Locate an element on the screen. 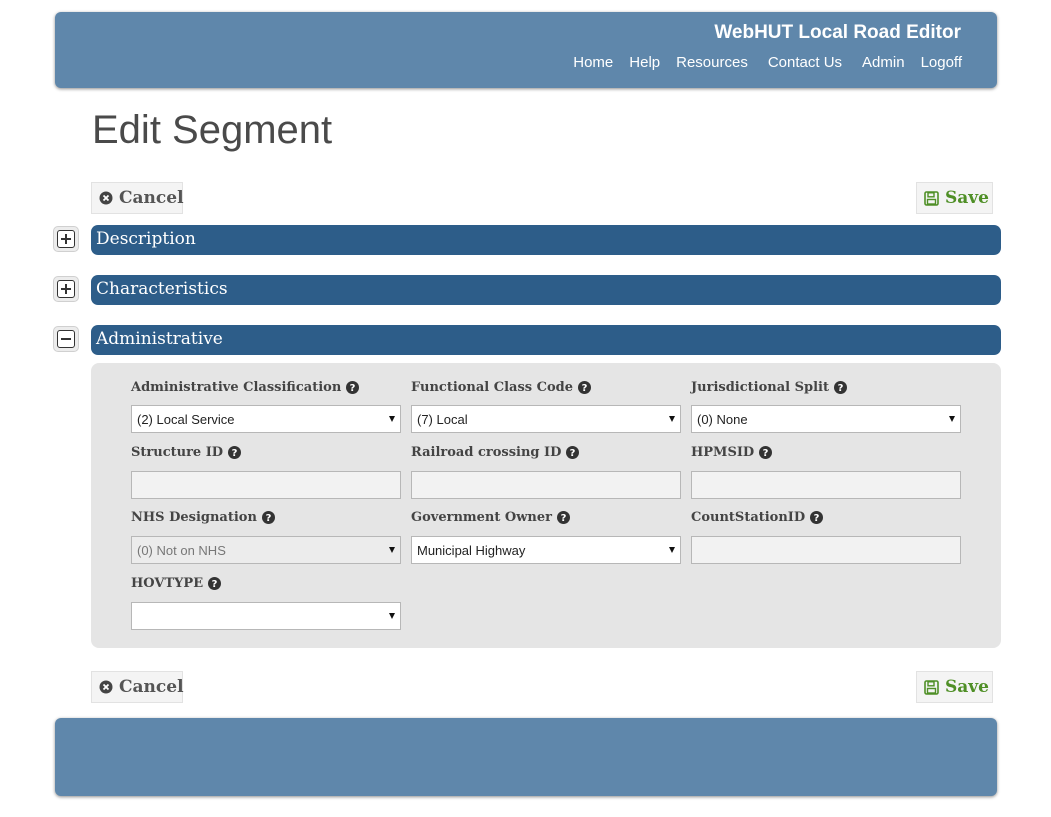 This screenshot has height=817, width=1051. hpmsid-label: HPMSID ? is located at coordinates (732, 452).